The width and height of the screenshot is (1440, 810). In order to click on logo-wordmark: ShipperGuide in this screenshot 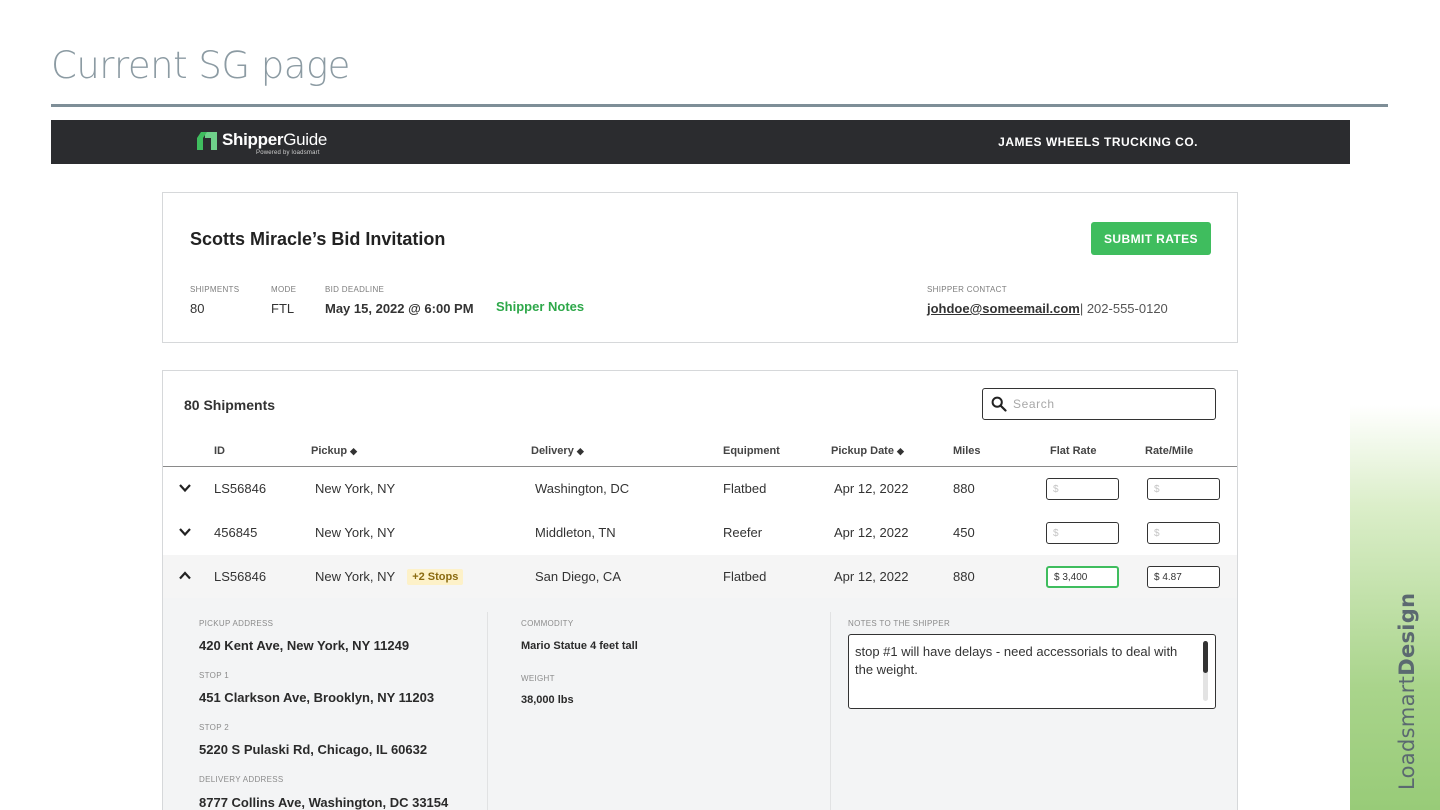, I will do `click(274, 140)`.